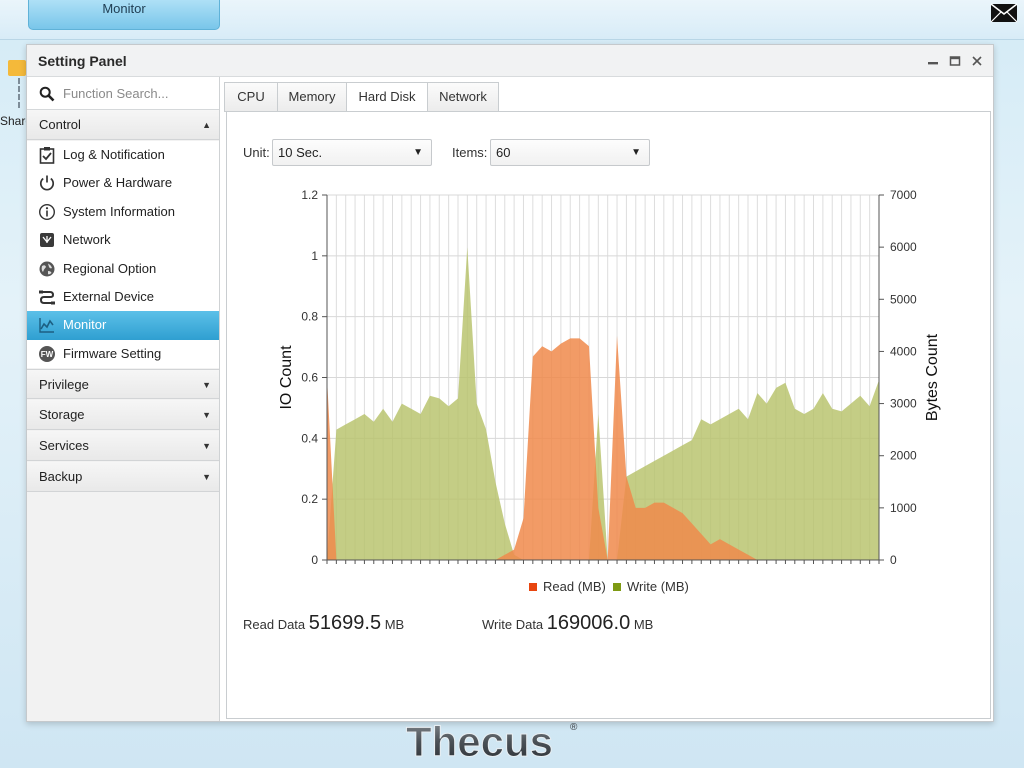 The image size is (1024, 768). I want to click on sidebar-item-system-information: System Information, so click(123, 212).